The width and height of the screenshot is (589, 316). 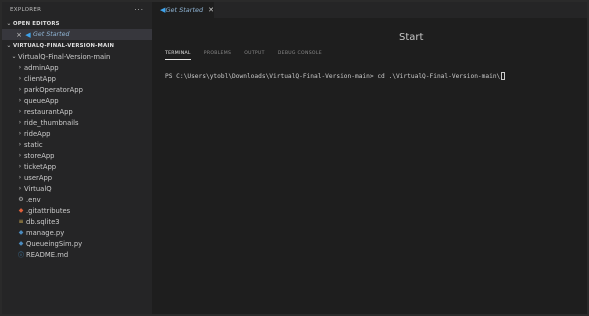 What do you see at coordinates (254, 55) in the screenshot?
I see `tab-output: OUTPUT` at bounding box center [254, 55].